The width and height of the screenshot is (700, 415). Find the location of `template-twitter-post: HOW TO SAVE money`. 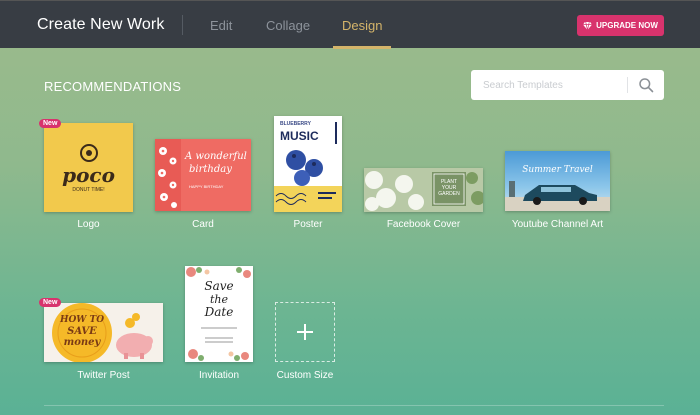

template-twitter-post: HOW TO SAVE money is located at coordinates (103, 332).